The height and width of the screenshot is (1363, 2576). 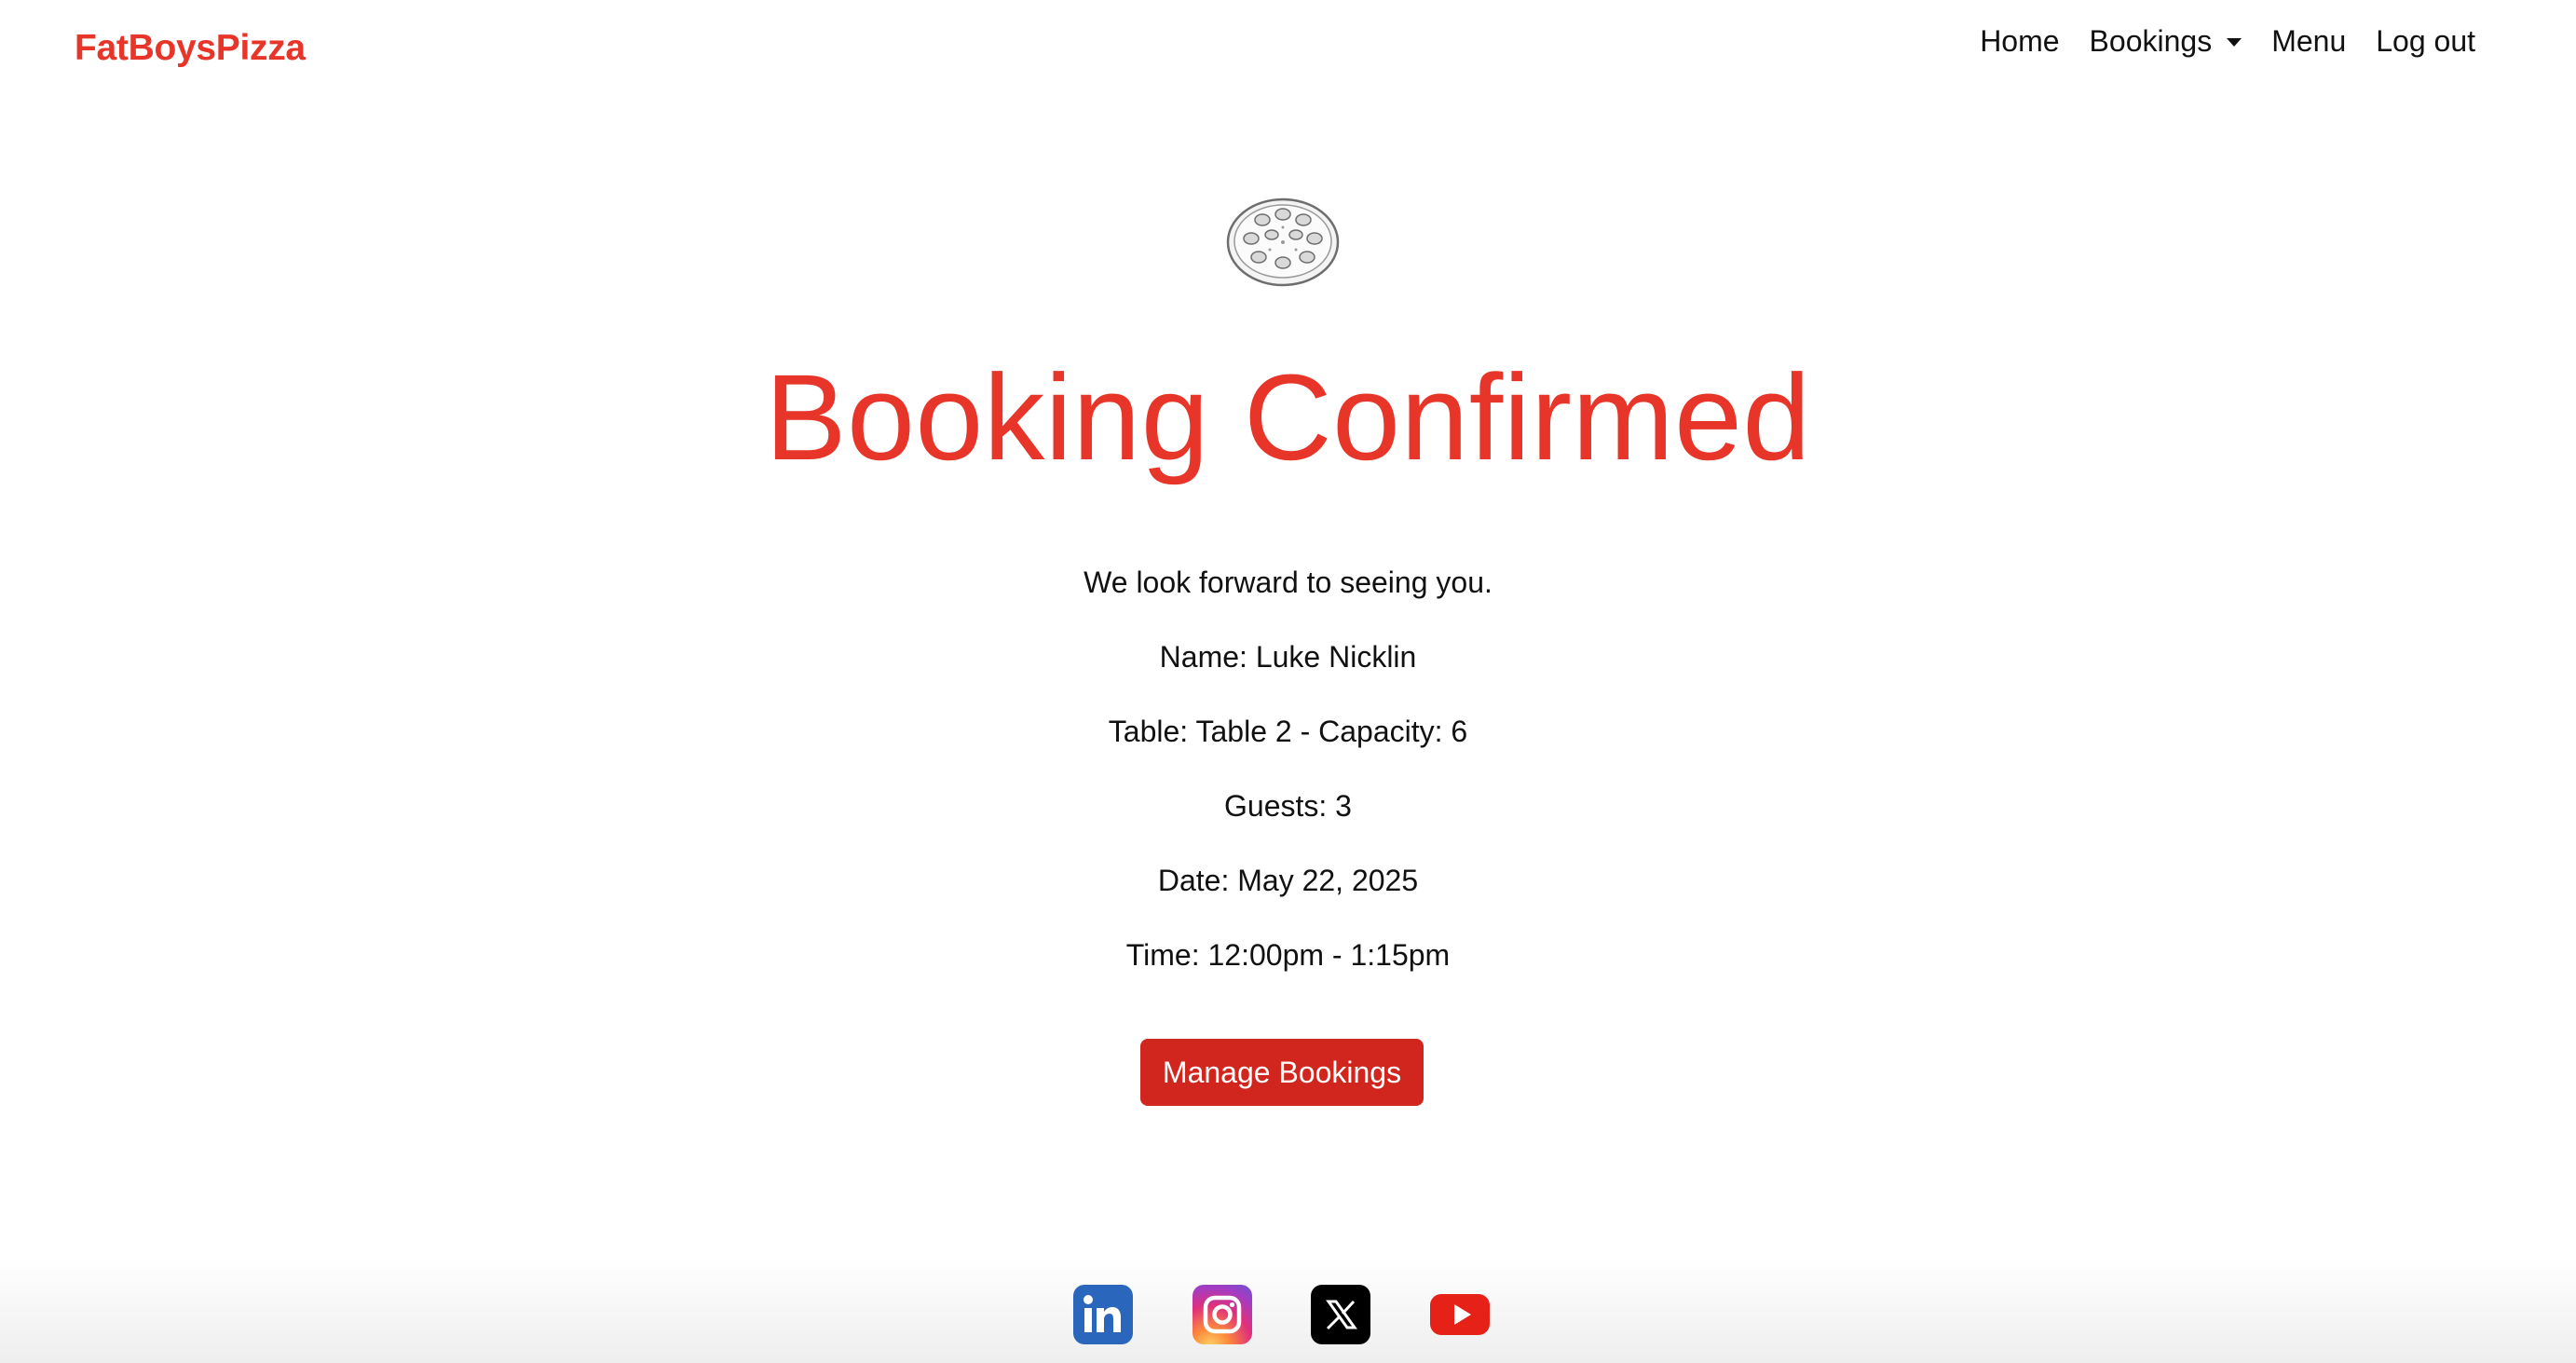 I want to click on nav-bookings-dropdown: Bookings, so click(x=2166, y=41).